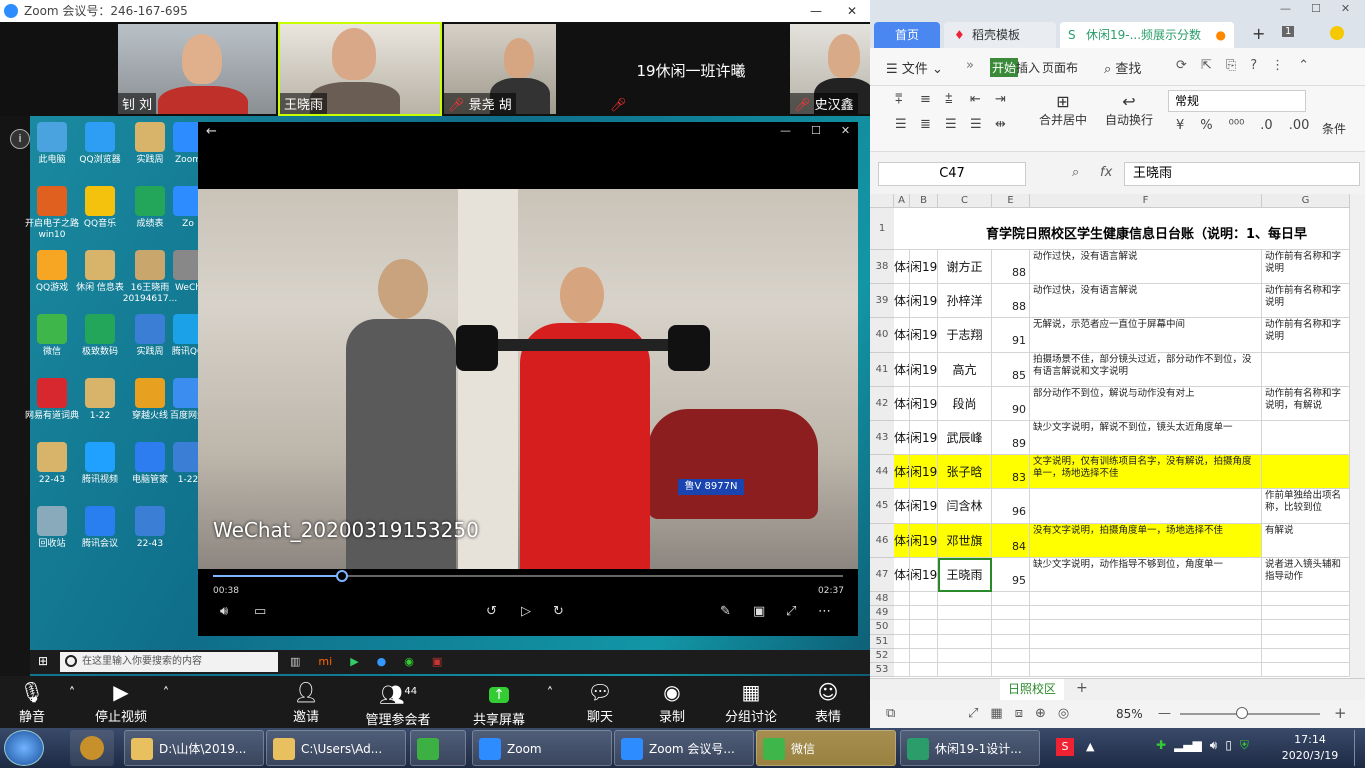  Describe the element at coordinates (1007, 124) in the screenshot. I see `distributed-icon: ⇹` at that location.